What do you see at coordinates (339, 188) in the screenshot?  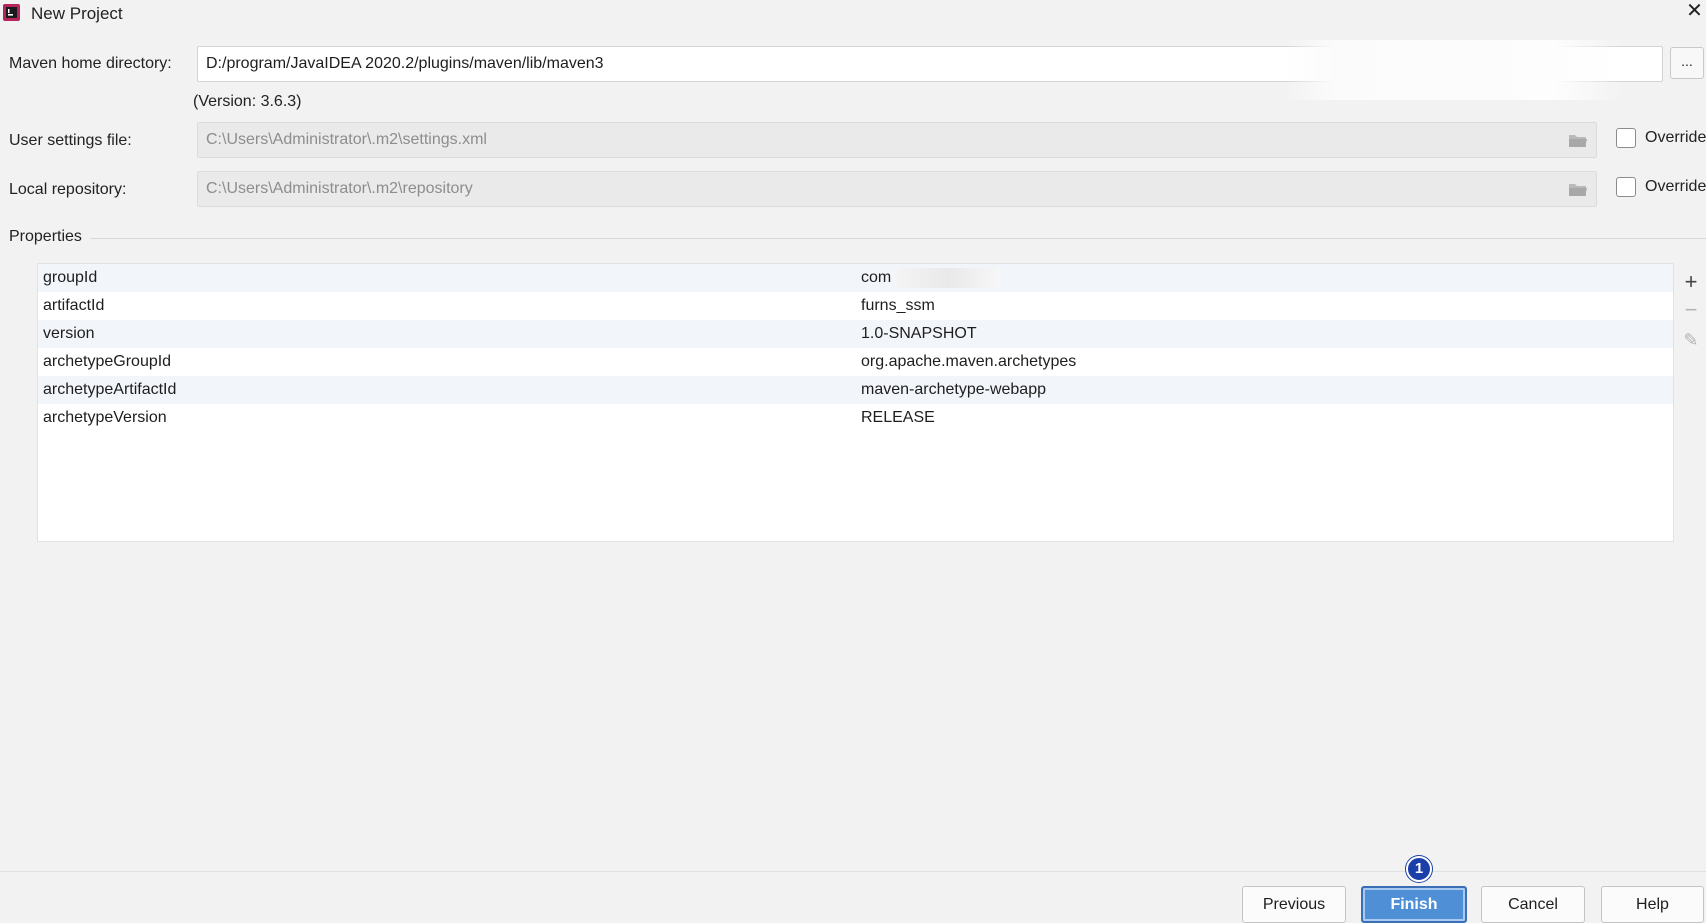 I see `local-repo-value: C:\Users\Administrator\.m2\repository` at bounding box center [339, 188].